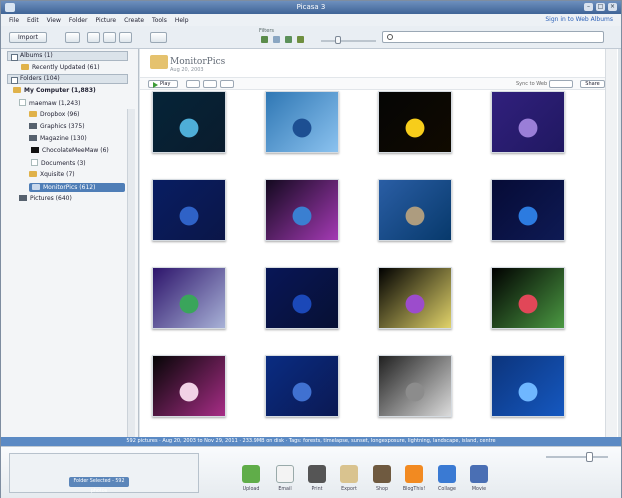  What do you see at coordinates (93, 37) in the screenshot?
I see `view-button-a` at bounding box center [93, 37].